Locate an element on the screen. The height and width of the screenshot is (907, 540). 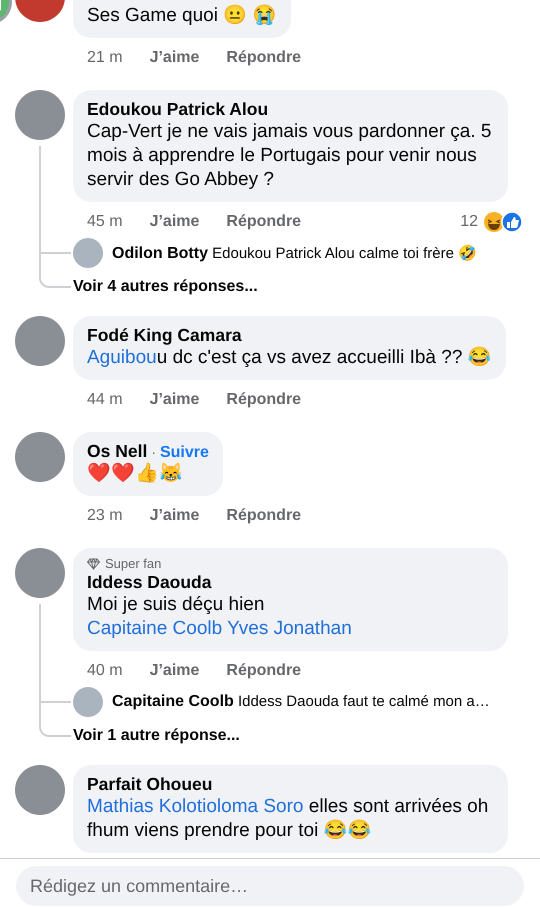
reaction-count: 12 is located at coordinates (469, 222).